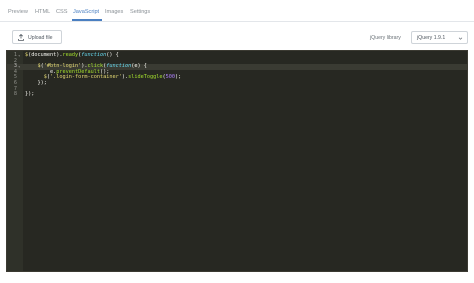  What do you see at coordinates (21, 37) in the screenshot?
I see `upload-icon` at bounding box center [21, 37].